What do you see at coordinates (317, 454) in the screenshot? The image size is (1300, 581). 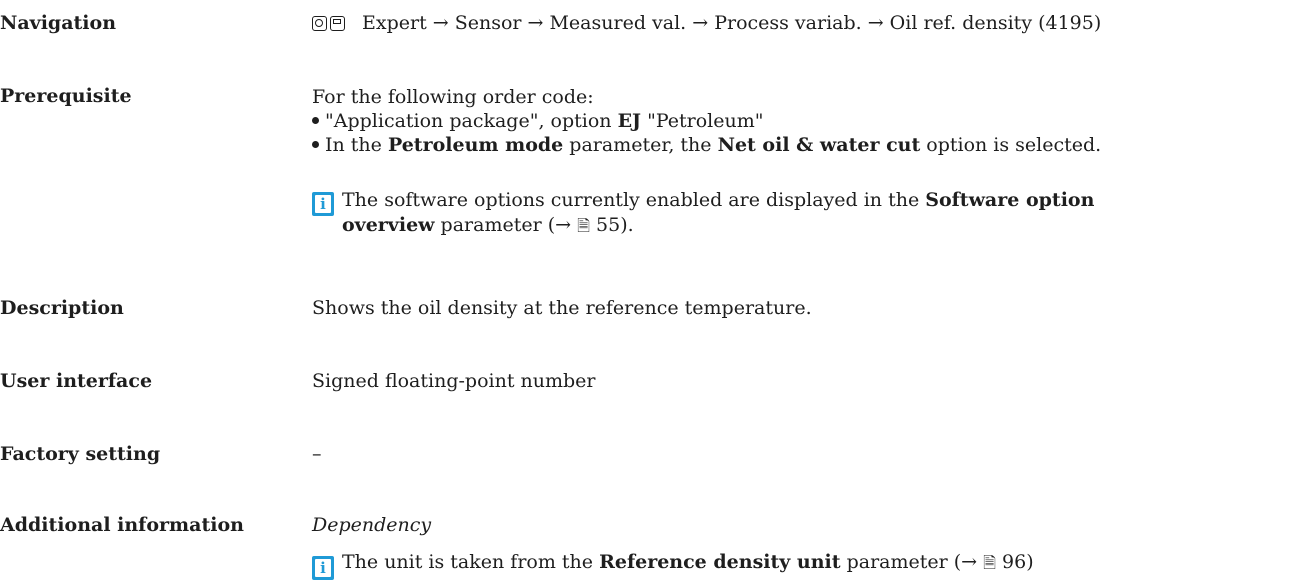 I see `factory-setting-value: –` at bounding box center [317, 454].